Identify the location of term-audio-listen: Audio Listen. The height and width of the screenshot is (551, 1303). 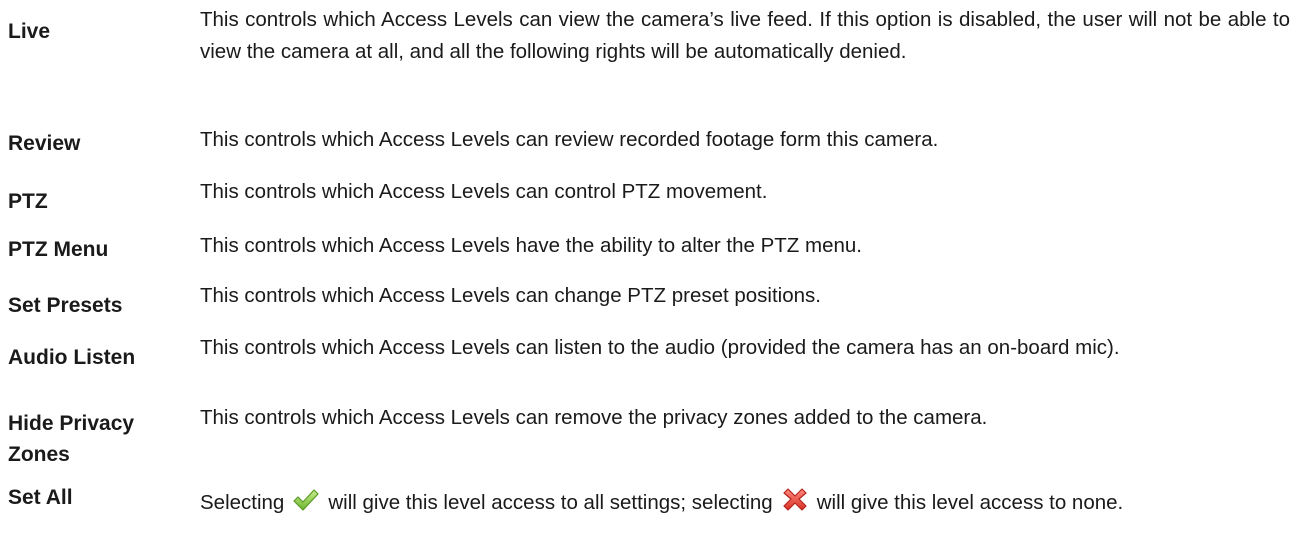
(72, 357).